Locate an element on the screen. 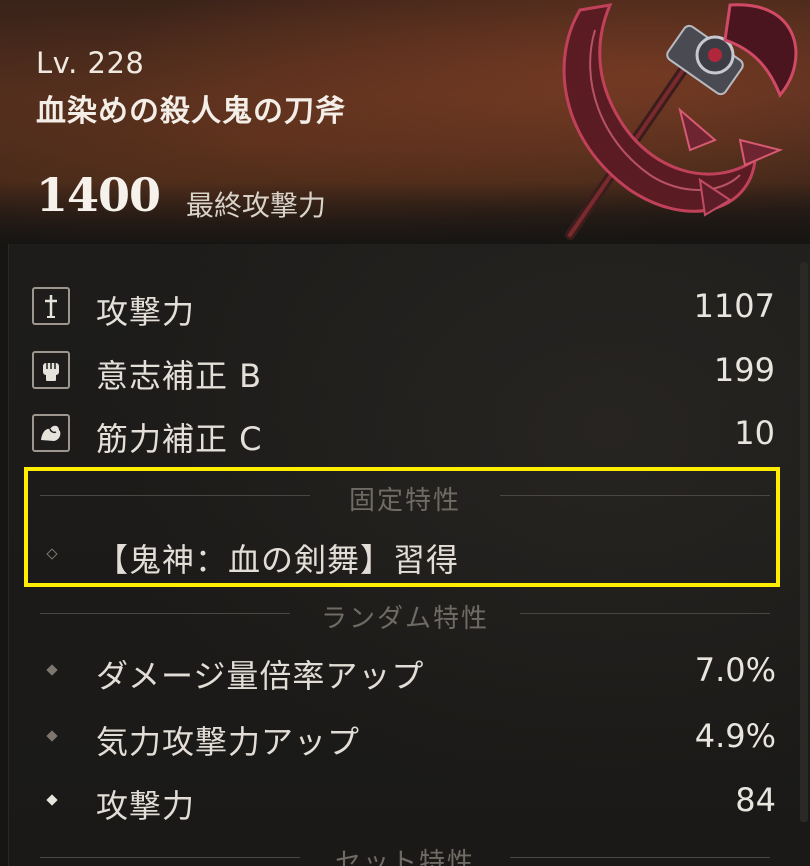 The width and height of the screenshot is (810, 866). scrollbar is located at coordinates (804, 542).